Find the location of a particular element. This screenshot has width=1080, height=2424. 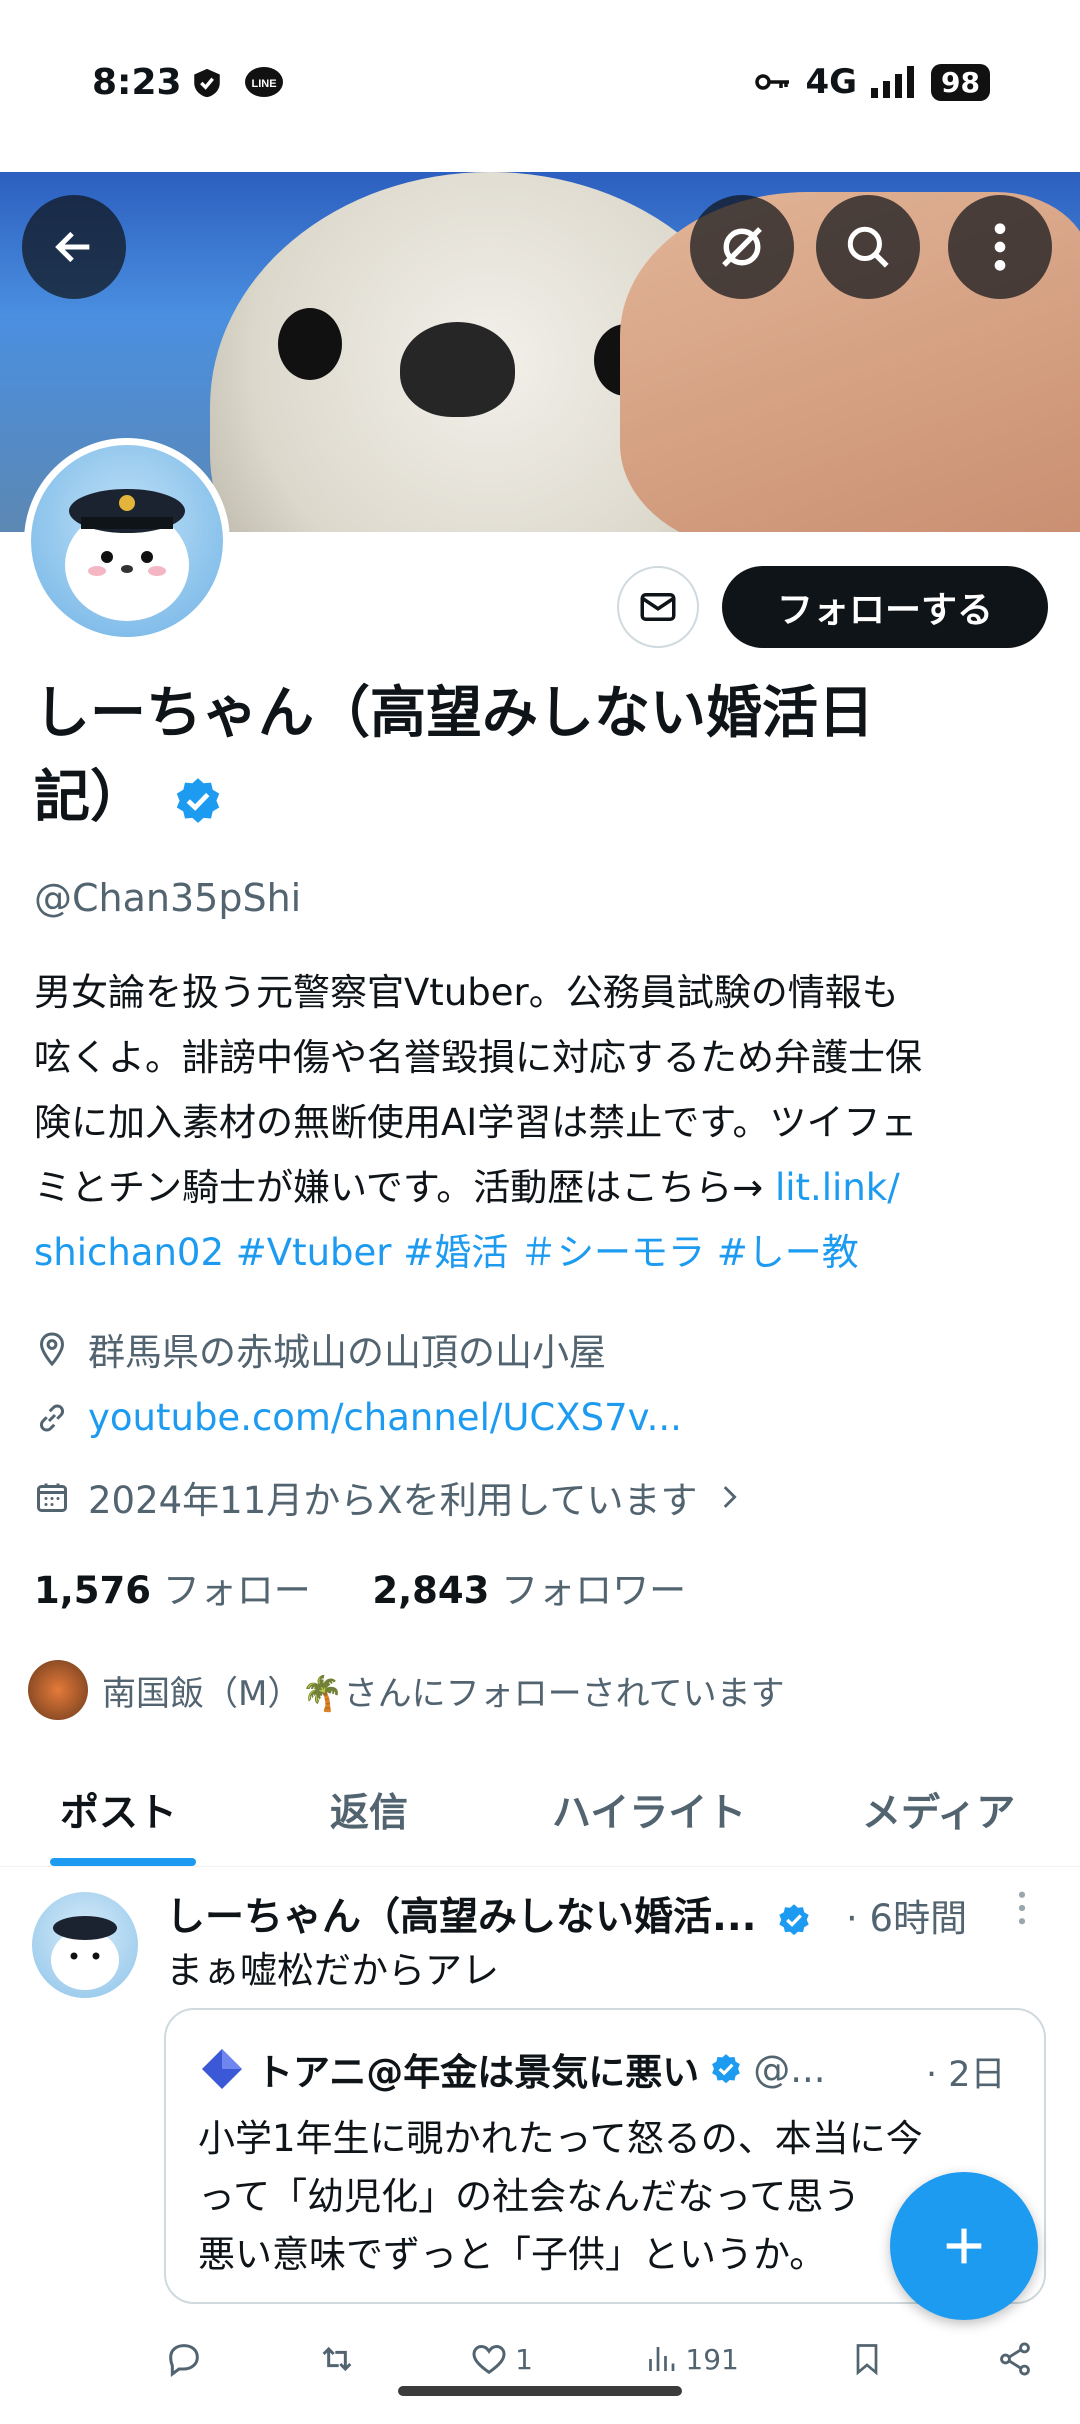

profile-name-line2: 記） is located at coordinates (90, 797).